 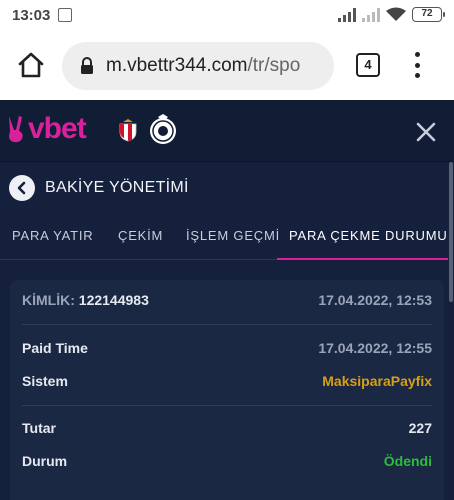 I want to click on back-button, so click(x=22, y=188).